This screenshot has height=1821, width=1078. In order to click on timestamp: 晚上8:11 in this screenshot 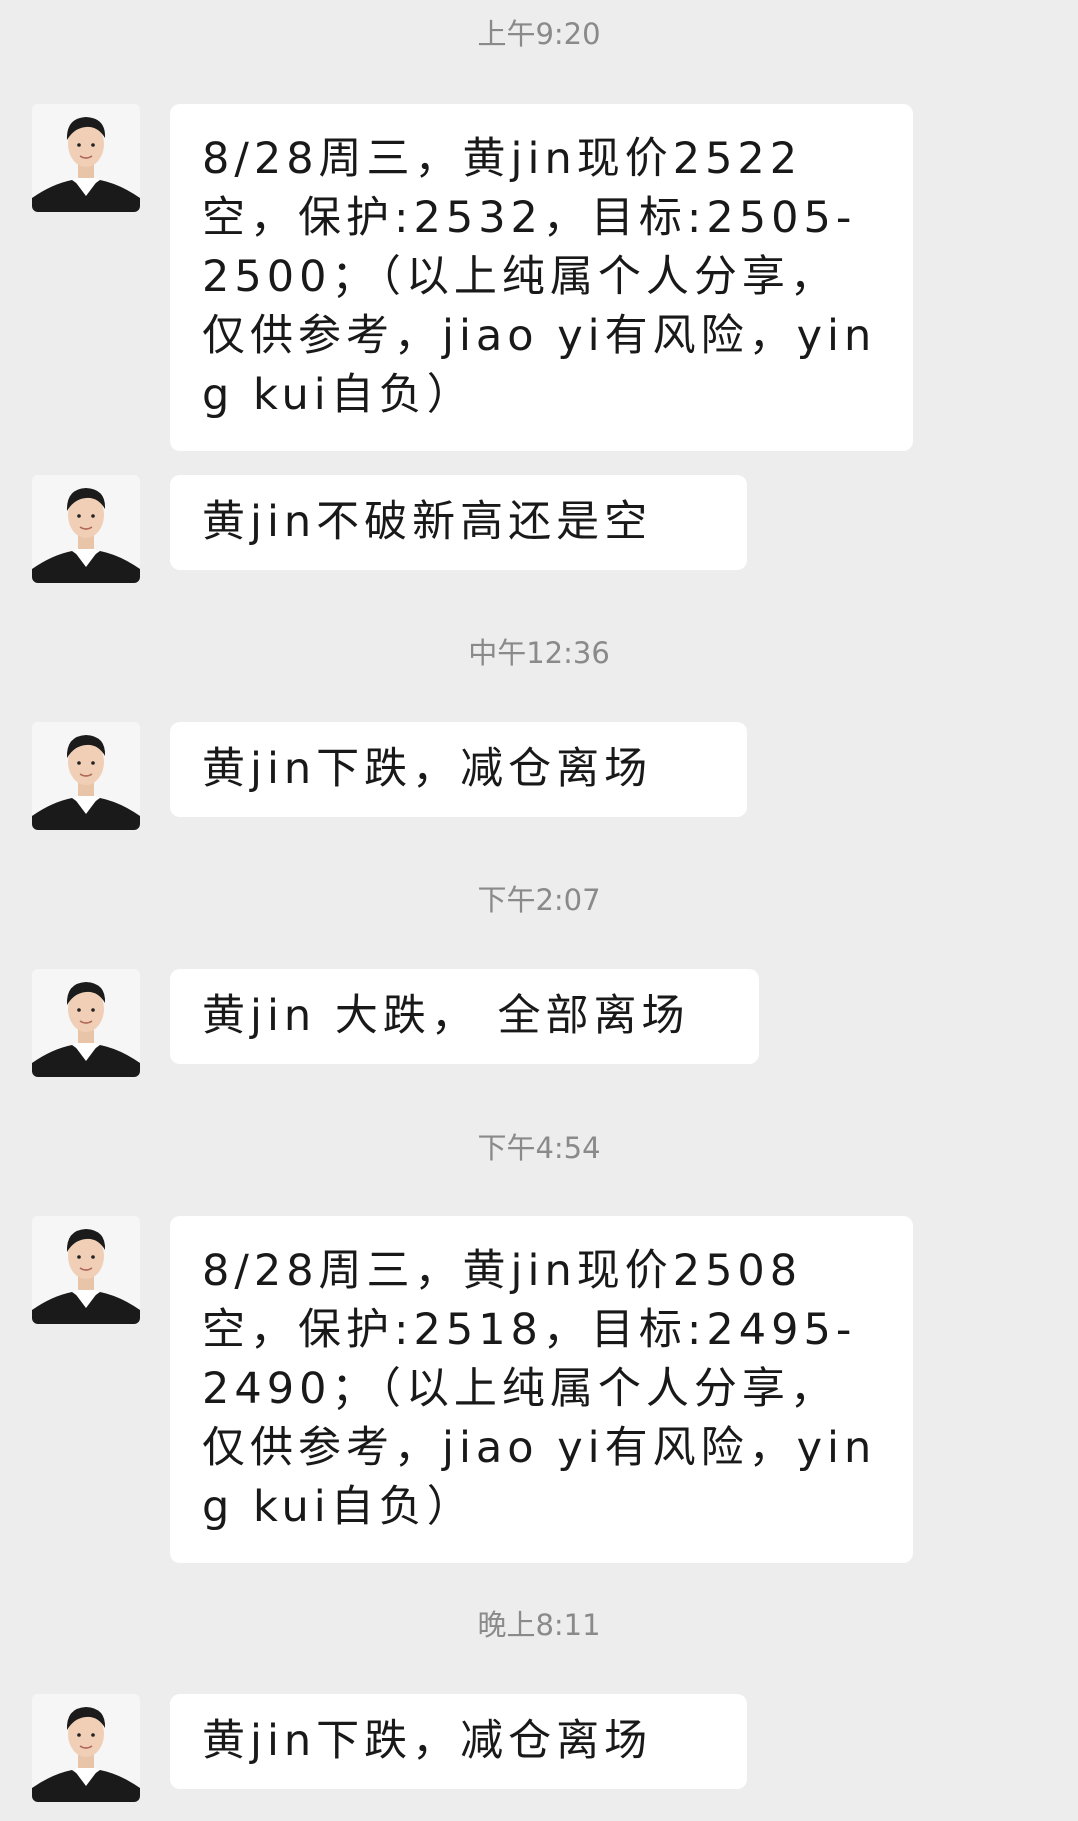, I will do `click(539, 1625)`.